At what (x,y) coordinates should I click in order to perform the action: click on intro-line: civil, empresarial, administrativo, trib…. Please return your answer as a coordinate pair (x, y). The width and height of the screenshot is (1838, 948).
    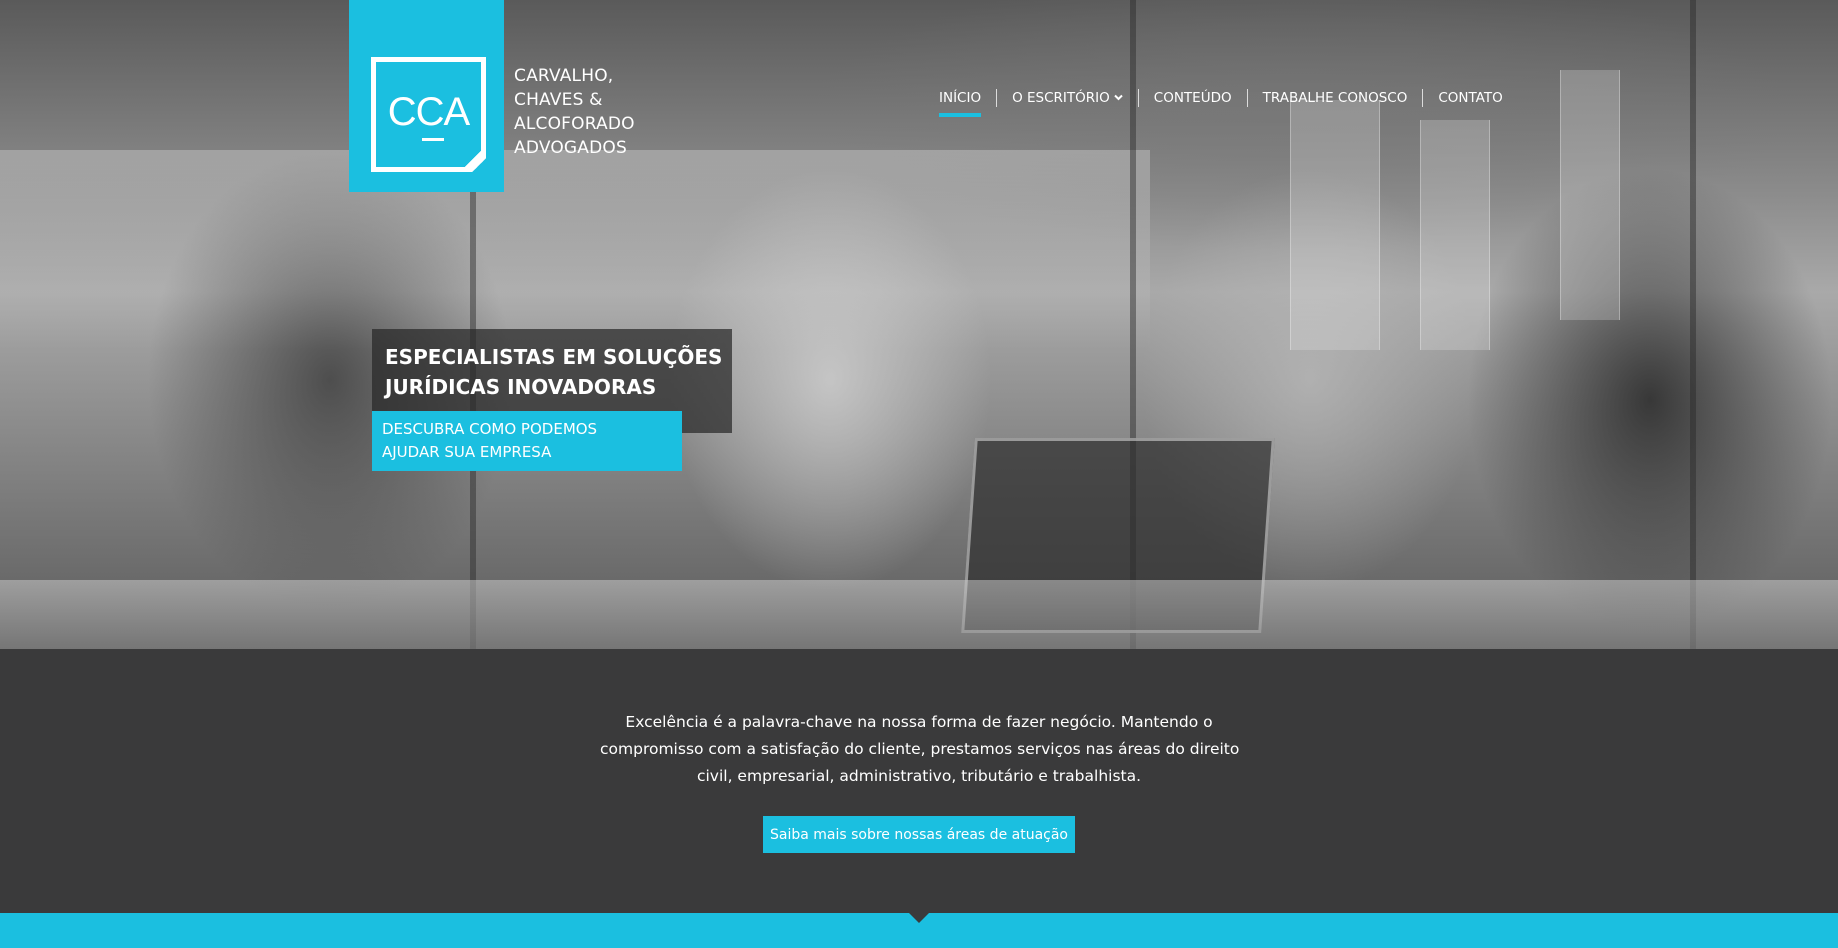
    Looking at the image, I should click on (919, 776).